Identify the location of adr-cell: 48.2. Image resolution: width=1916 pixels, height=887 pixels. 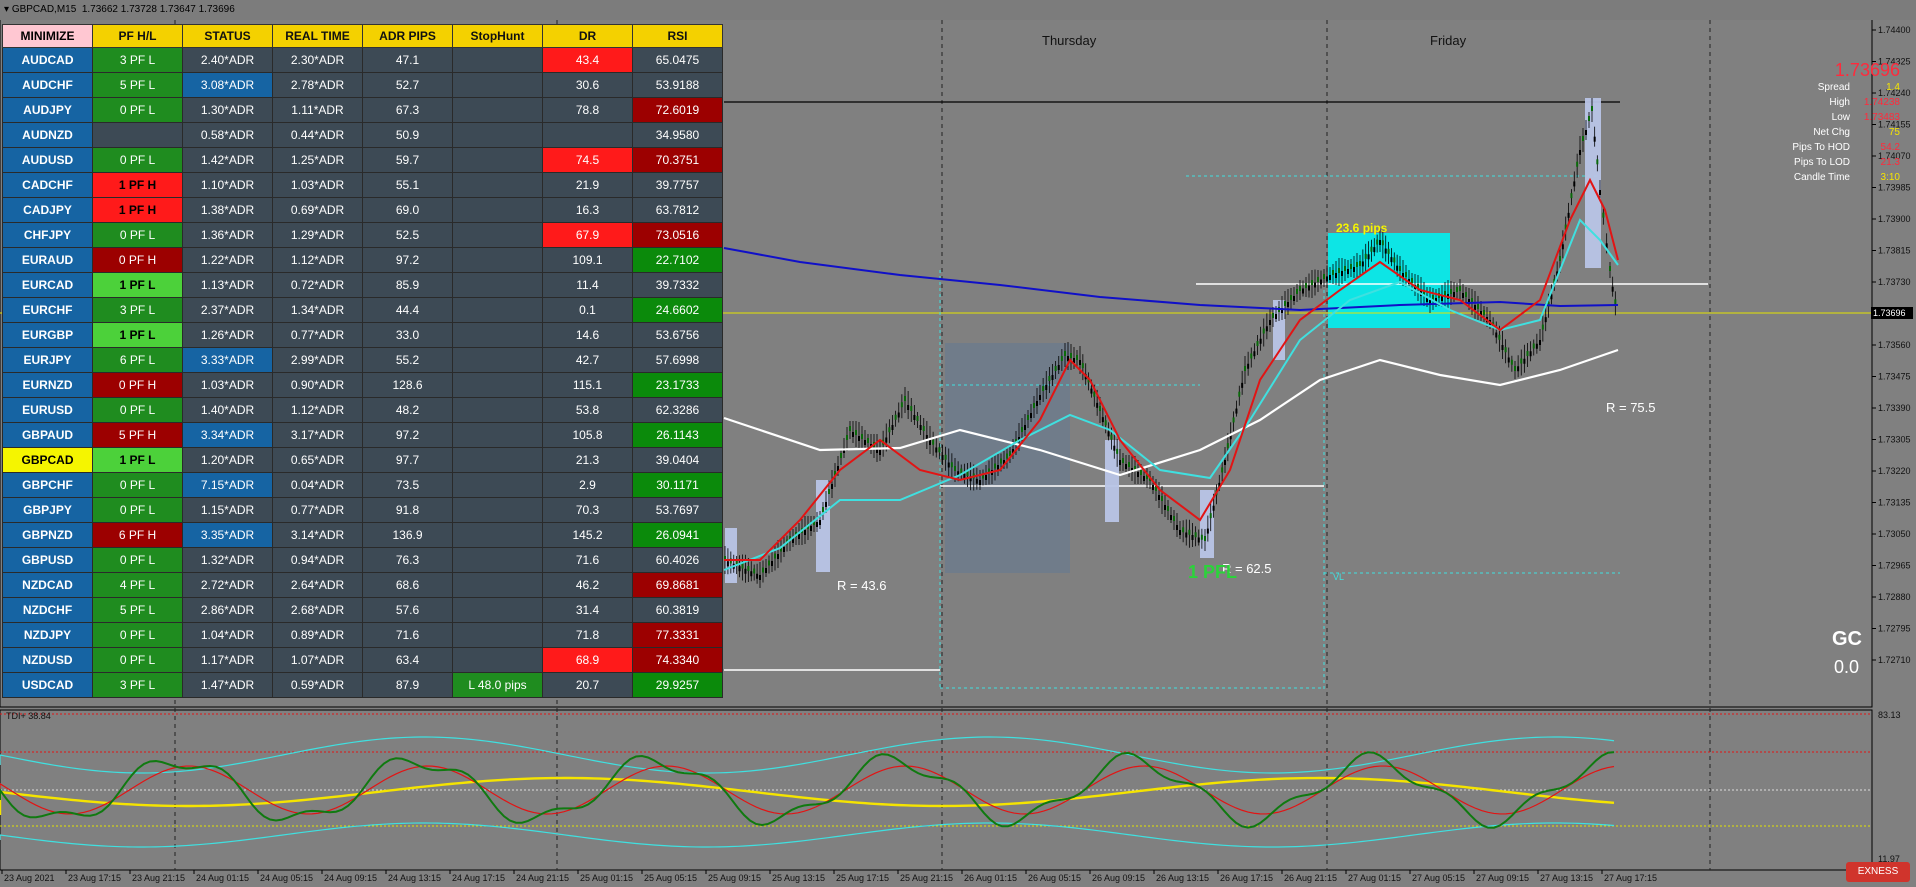
(407, 410).